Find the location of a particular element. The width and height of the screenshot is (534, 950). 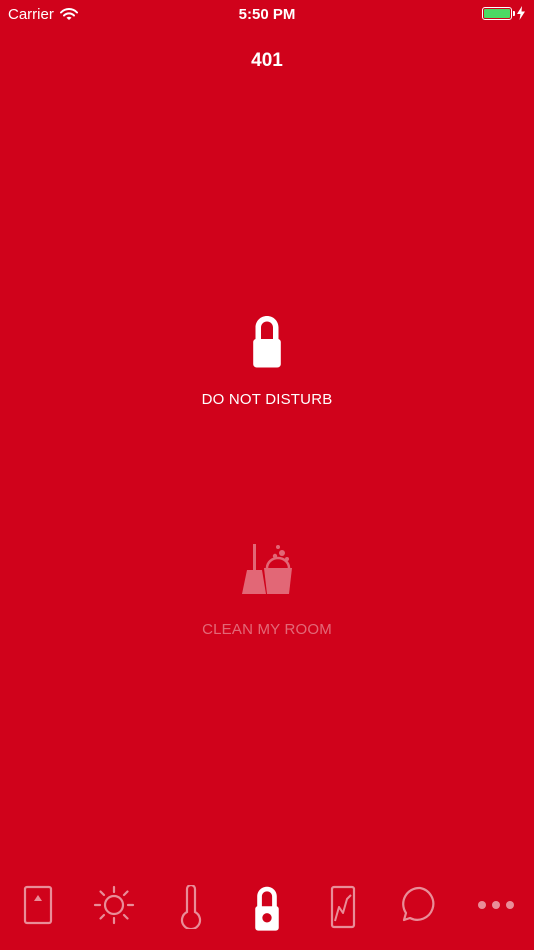

tab-lighting is located at coordinates (114, 914).